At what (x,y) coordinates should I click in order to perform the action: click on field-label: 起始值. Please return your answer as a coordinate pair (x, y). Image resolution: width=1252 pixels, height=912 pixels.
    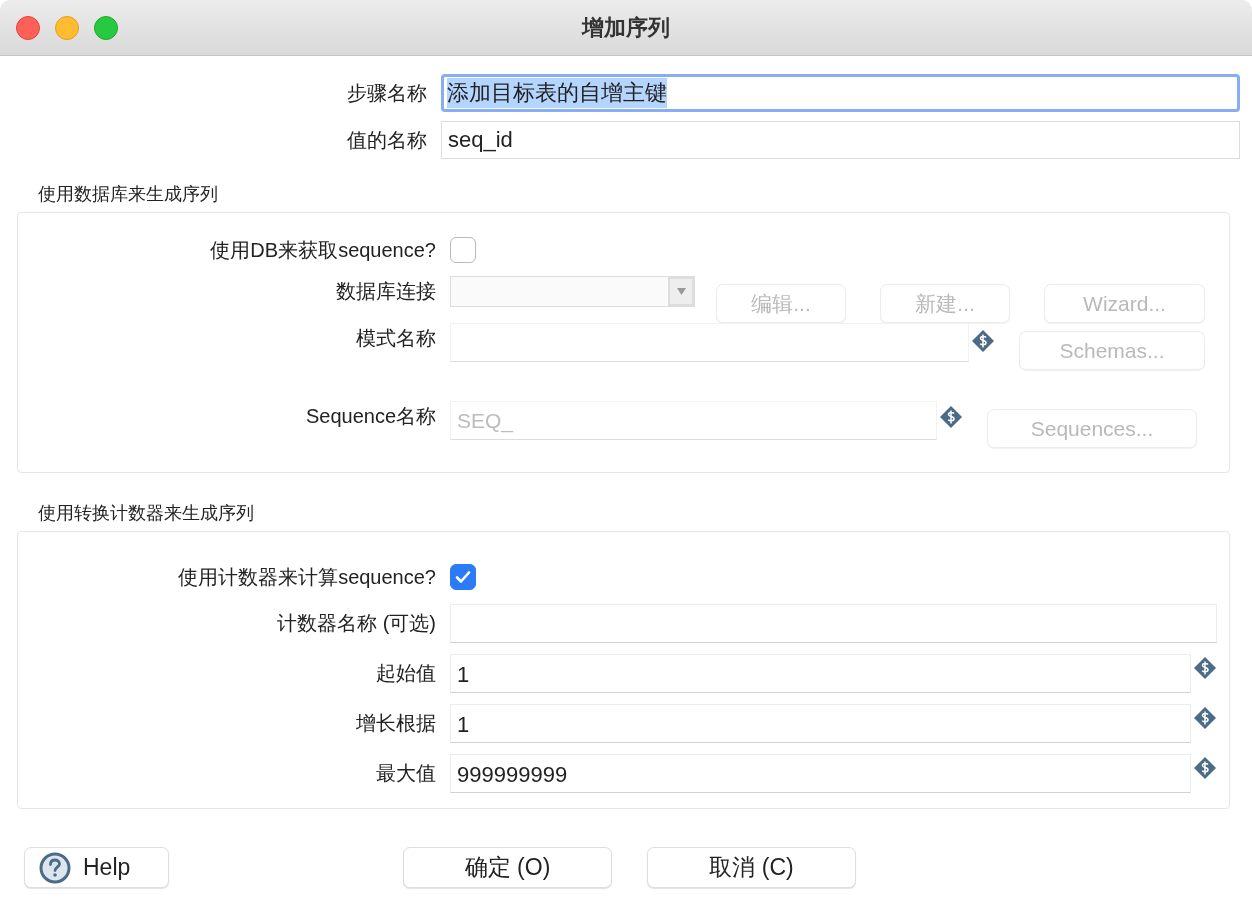
    Looking at the image, I should click on (405, 673).